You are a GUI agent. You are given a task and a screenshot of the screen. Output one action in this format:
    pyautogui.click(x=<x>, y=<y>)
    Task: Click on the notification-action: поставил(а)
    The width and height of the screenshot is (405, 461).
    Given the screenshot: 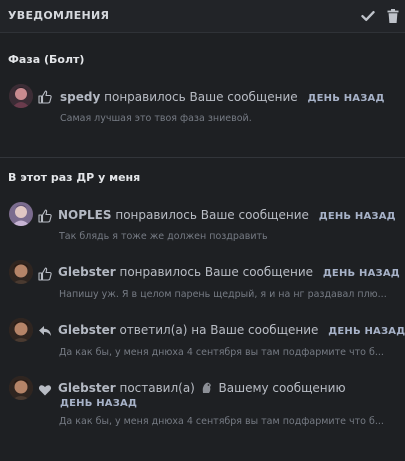 What is the action you would take?
    pyautogui.click(x=157, y=388)
    